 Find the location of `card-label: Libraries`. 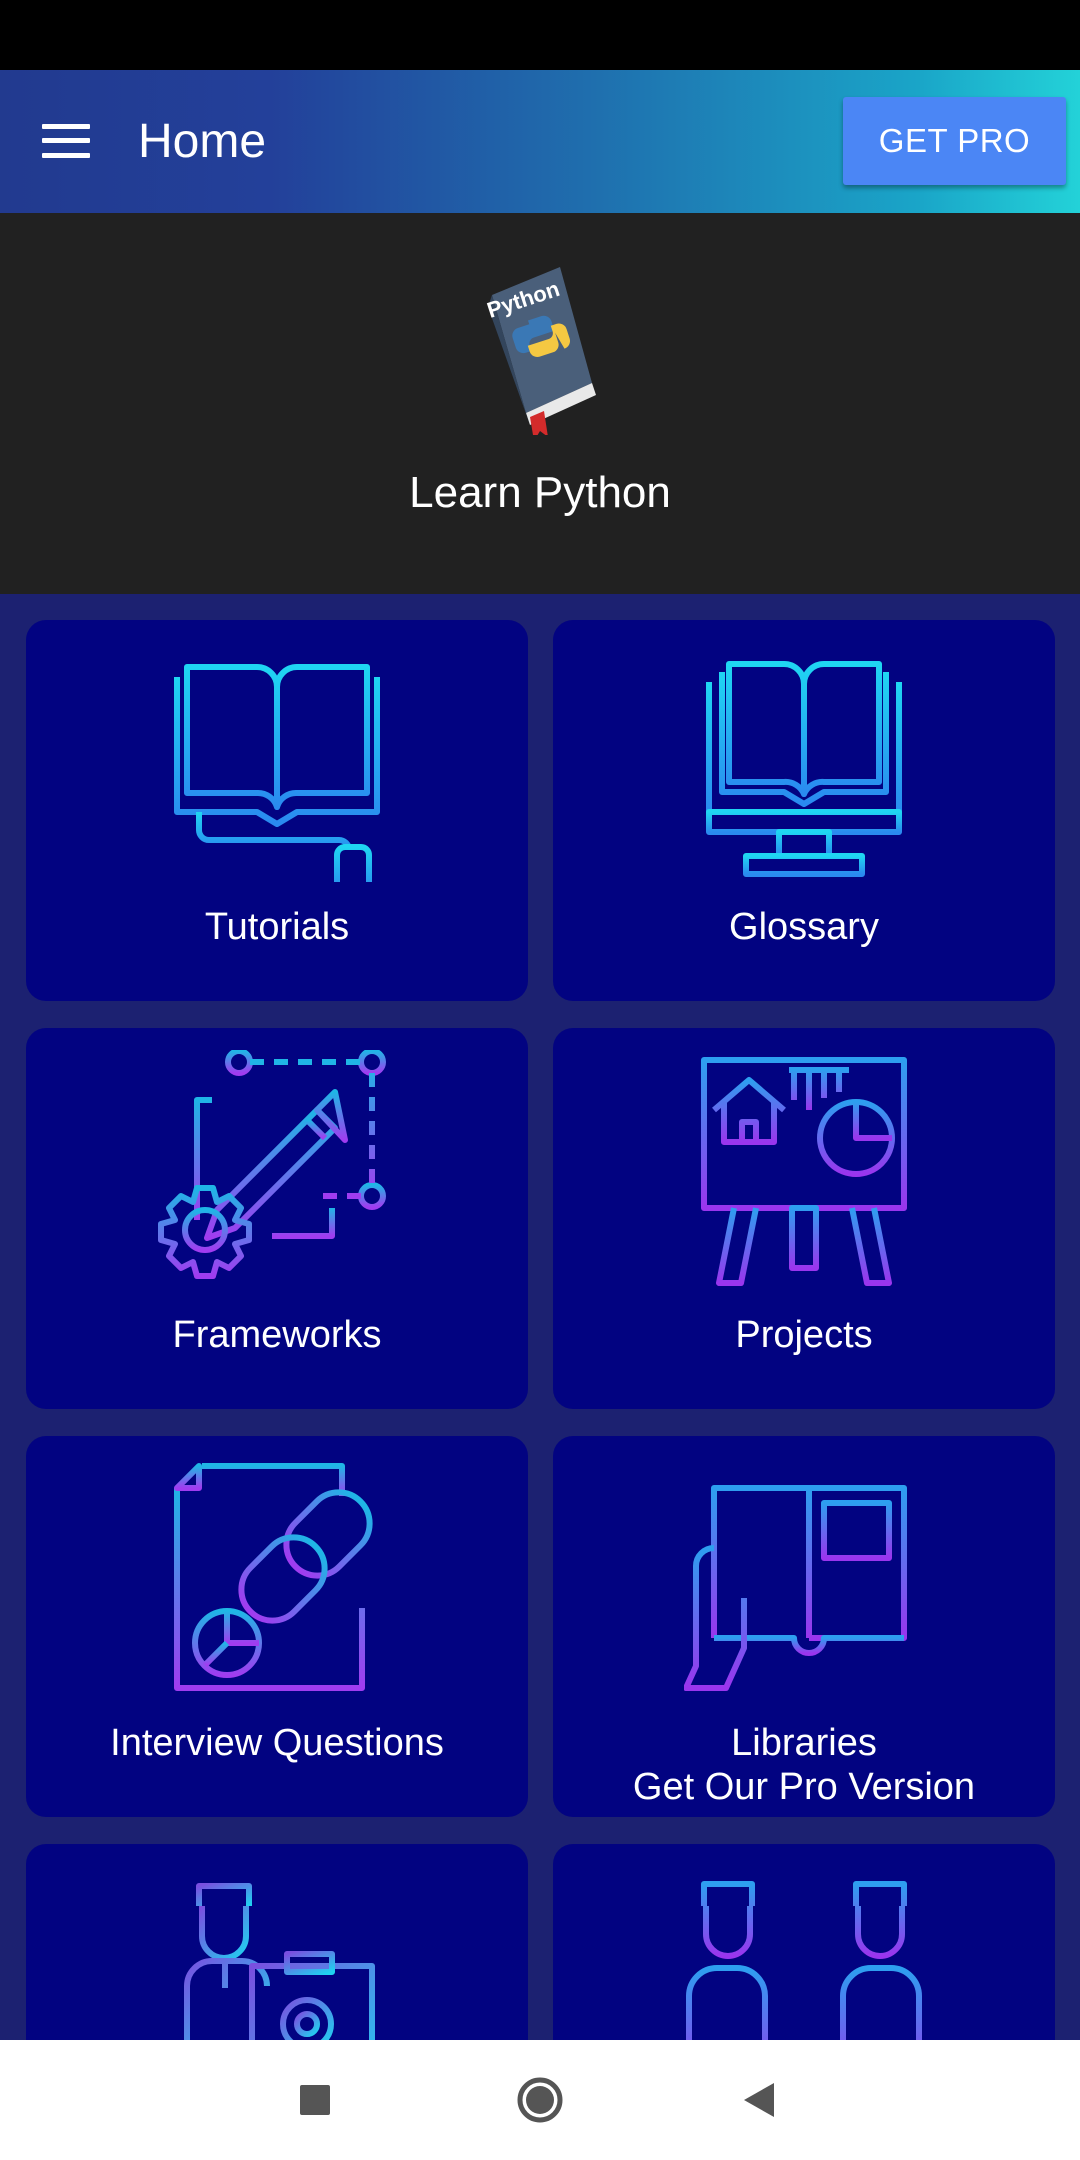

card-label: Libraries is located at coordinates (804, 1743).